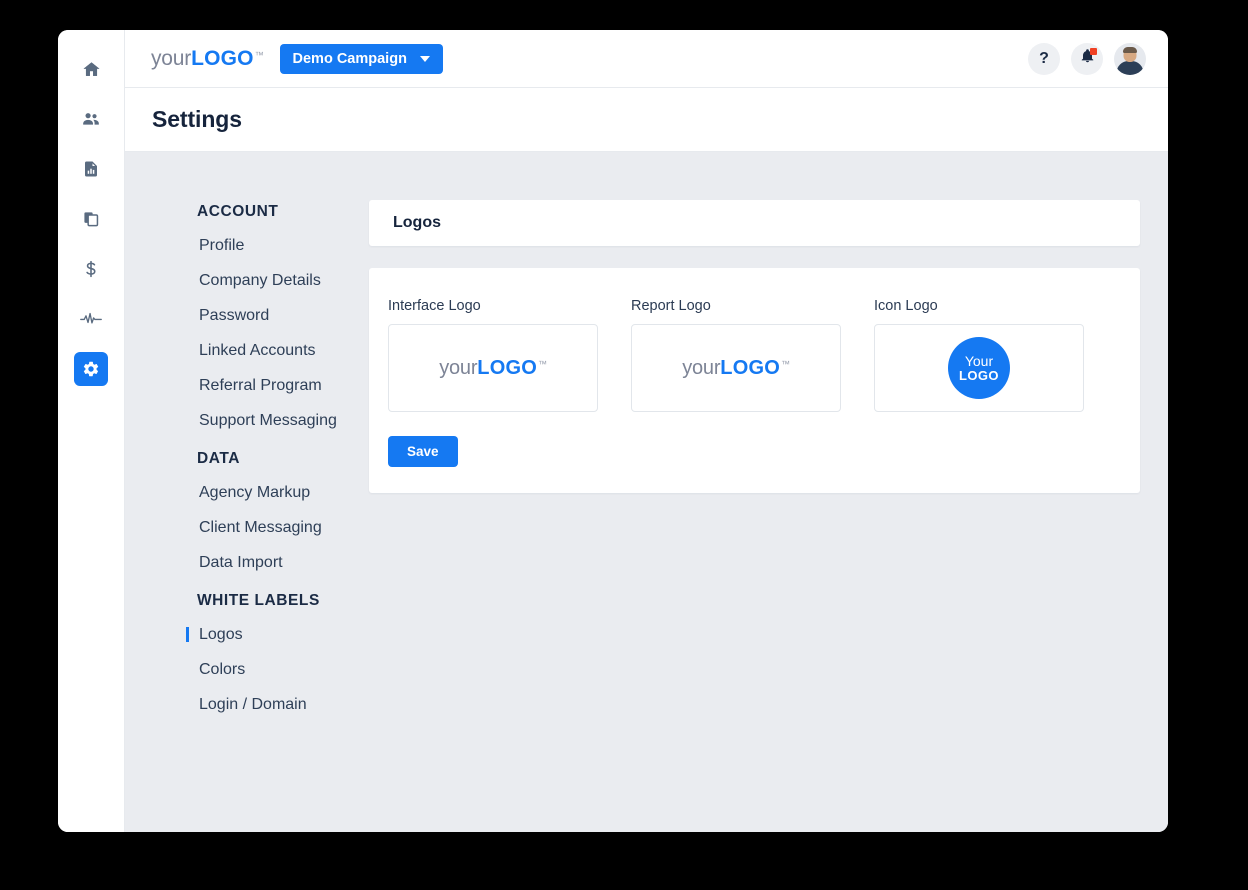 The image size is (1248, 890). I want to click on brand-logo-tm: ™, so click(259, 54).